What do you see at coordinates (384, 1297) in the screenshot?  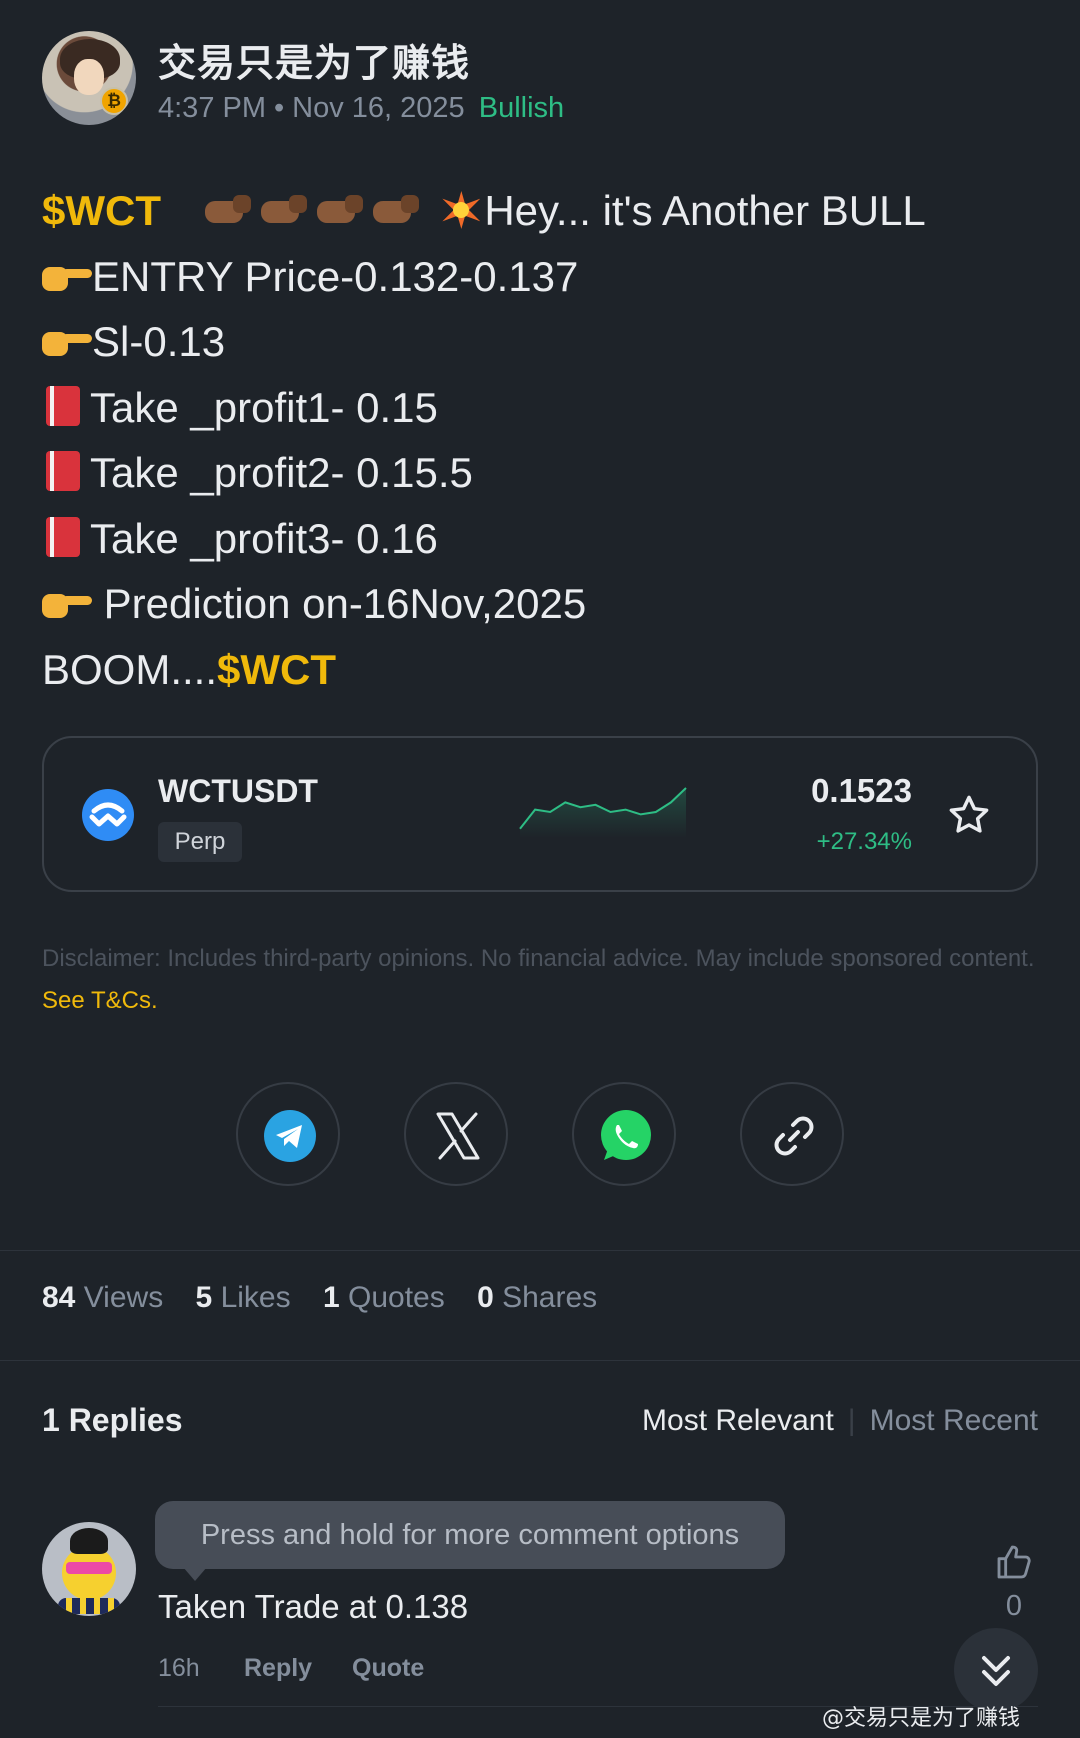 I see `quotes-stat: 1 Quotes` at bounding box center [384, 1297].